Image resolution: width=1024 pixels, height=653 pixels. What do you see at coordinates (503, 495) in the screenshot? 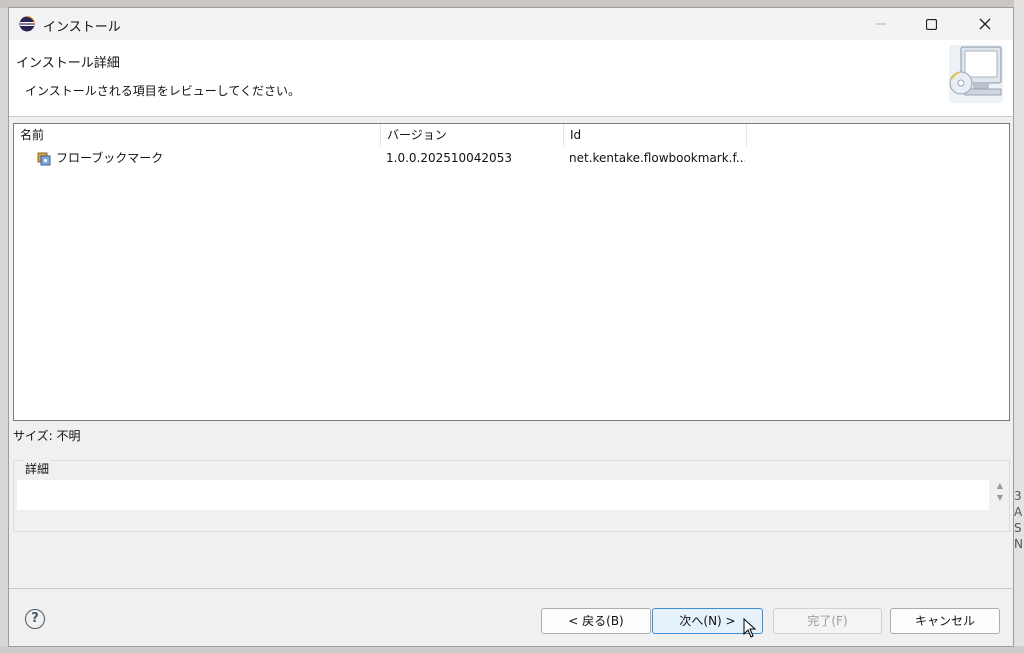
I see `details-text-area` at bounding box center [503, 495].